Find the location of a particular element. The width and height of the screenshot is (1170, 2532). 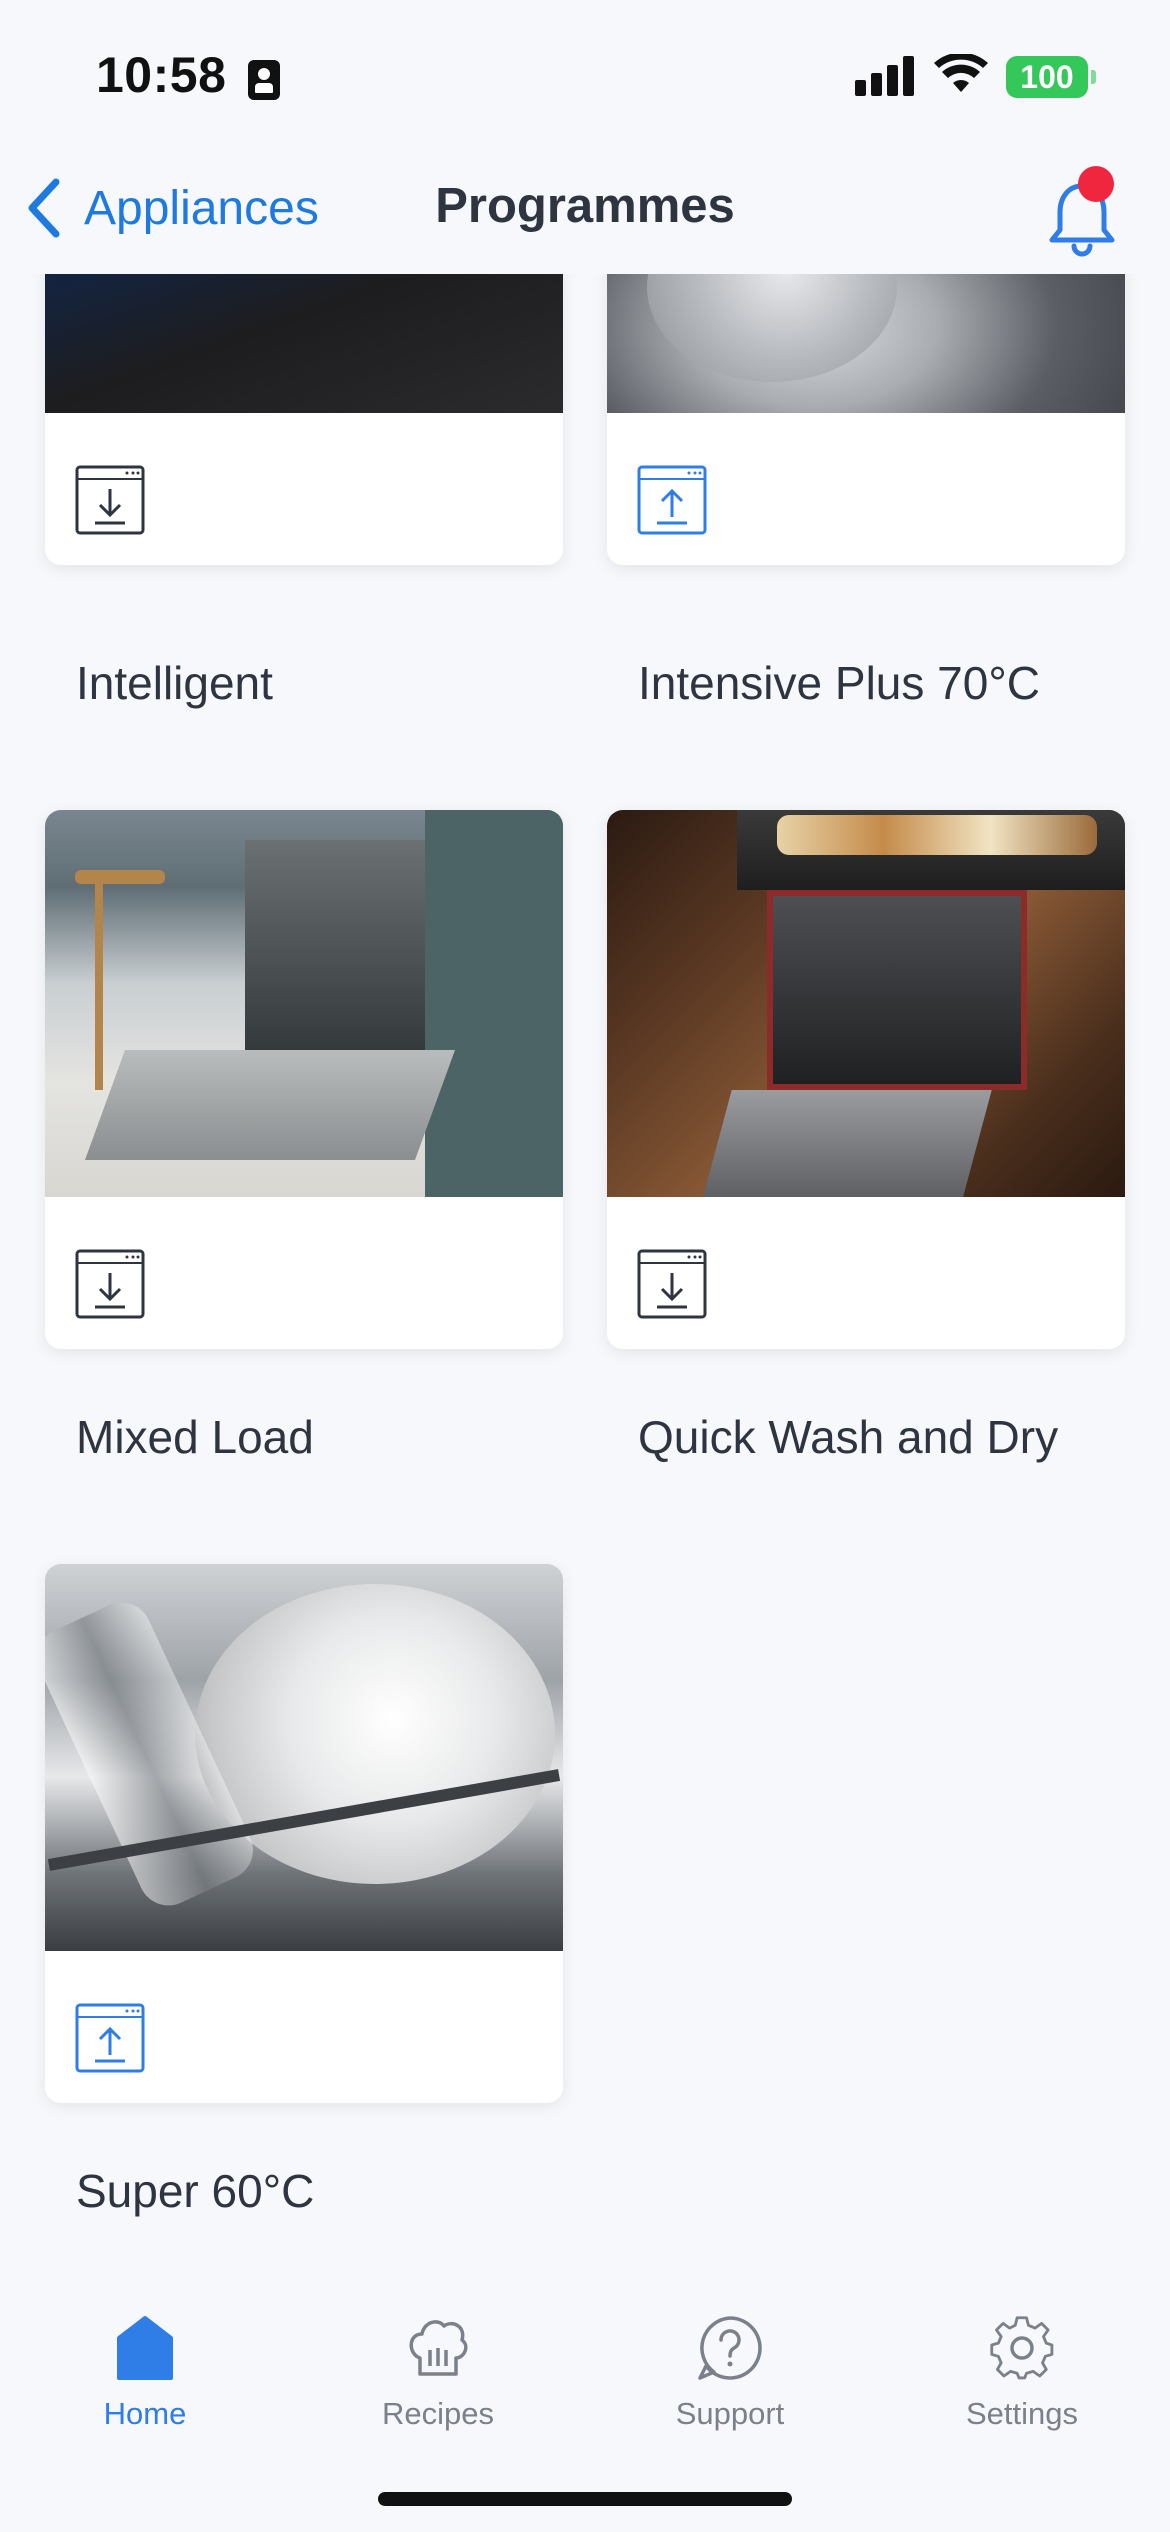

stool-leg is located at coordinates (99, 980).